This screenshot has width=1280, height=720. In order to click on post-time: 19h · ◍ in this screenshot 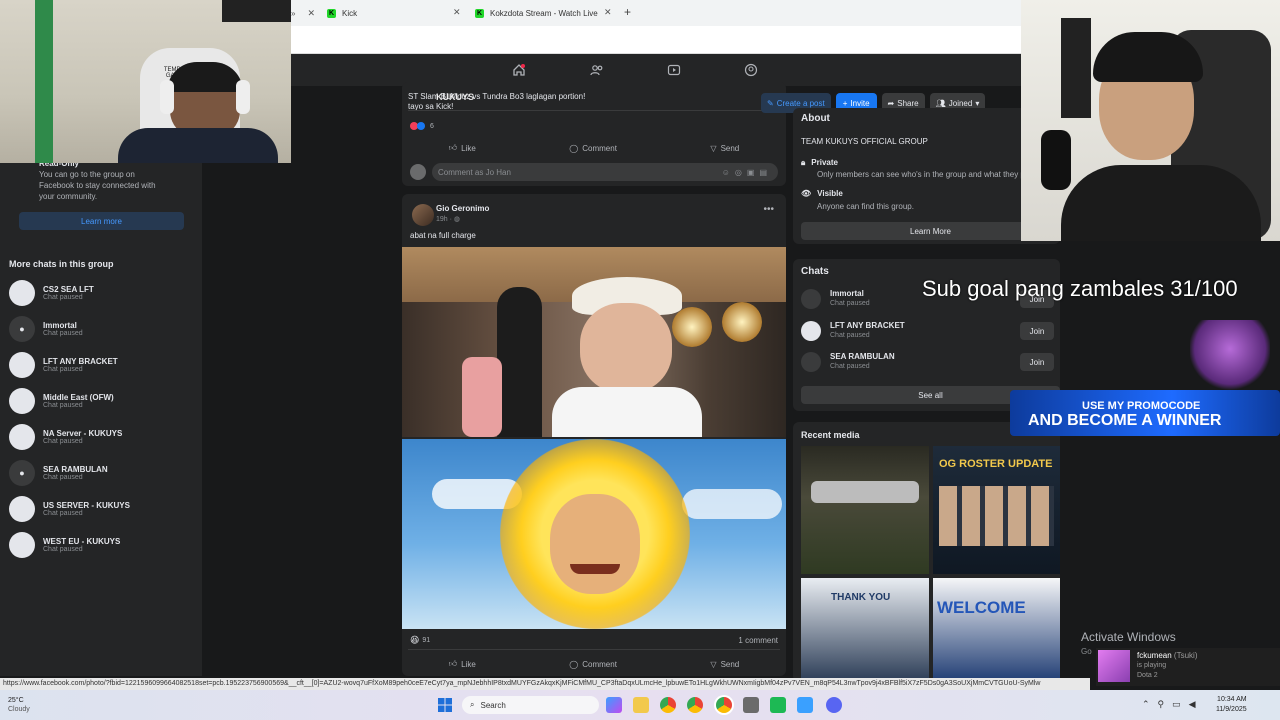, I will do `click(448, 219)`.